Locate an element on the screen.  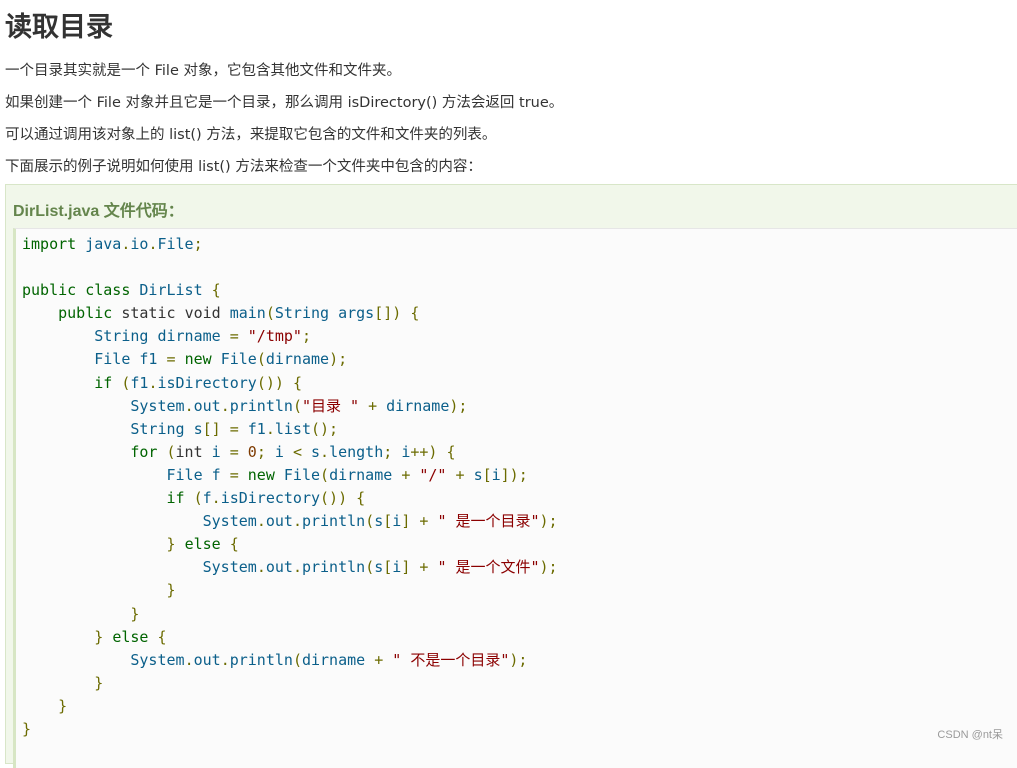
code-token: io is located at coordinates (139, 244).